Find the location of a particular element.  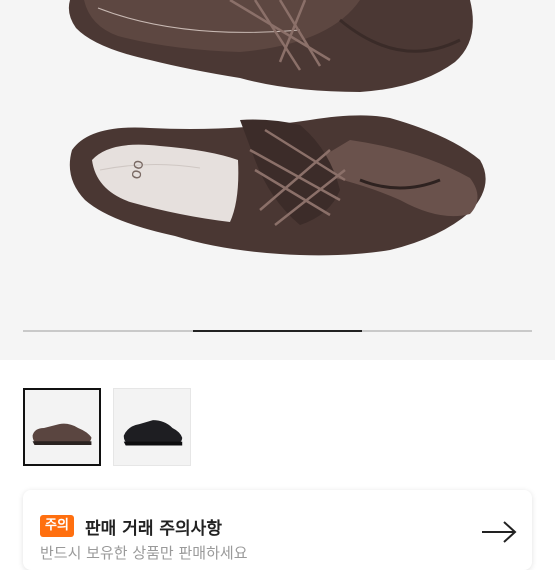

thumbnail-strip is located at coordinates (107, 427).